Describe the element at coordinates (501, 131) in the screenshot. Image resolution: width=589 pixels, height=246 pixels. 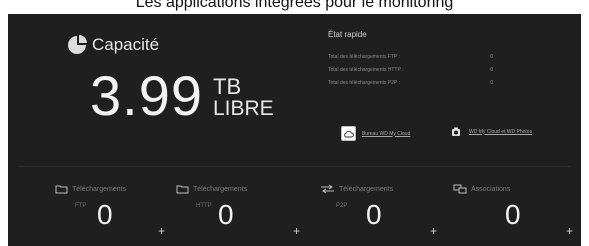
I see `wd-photos-label: WD My Cloud et WD Photos` at that location.